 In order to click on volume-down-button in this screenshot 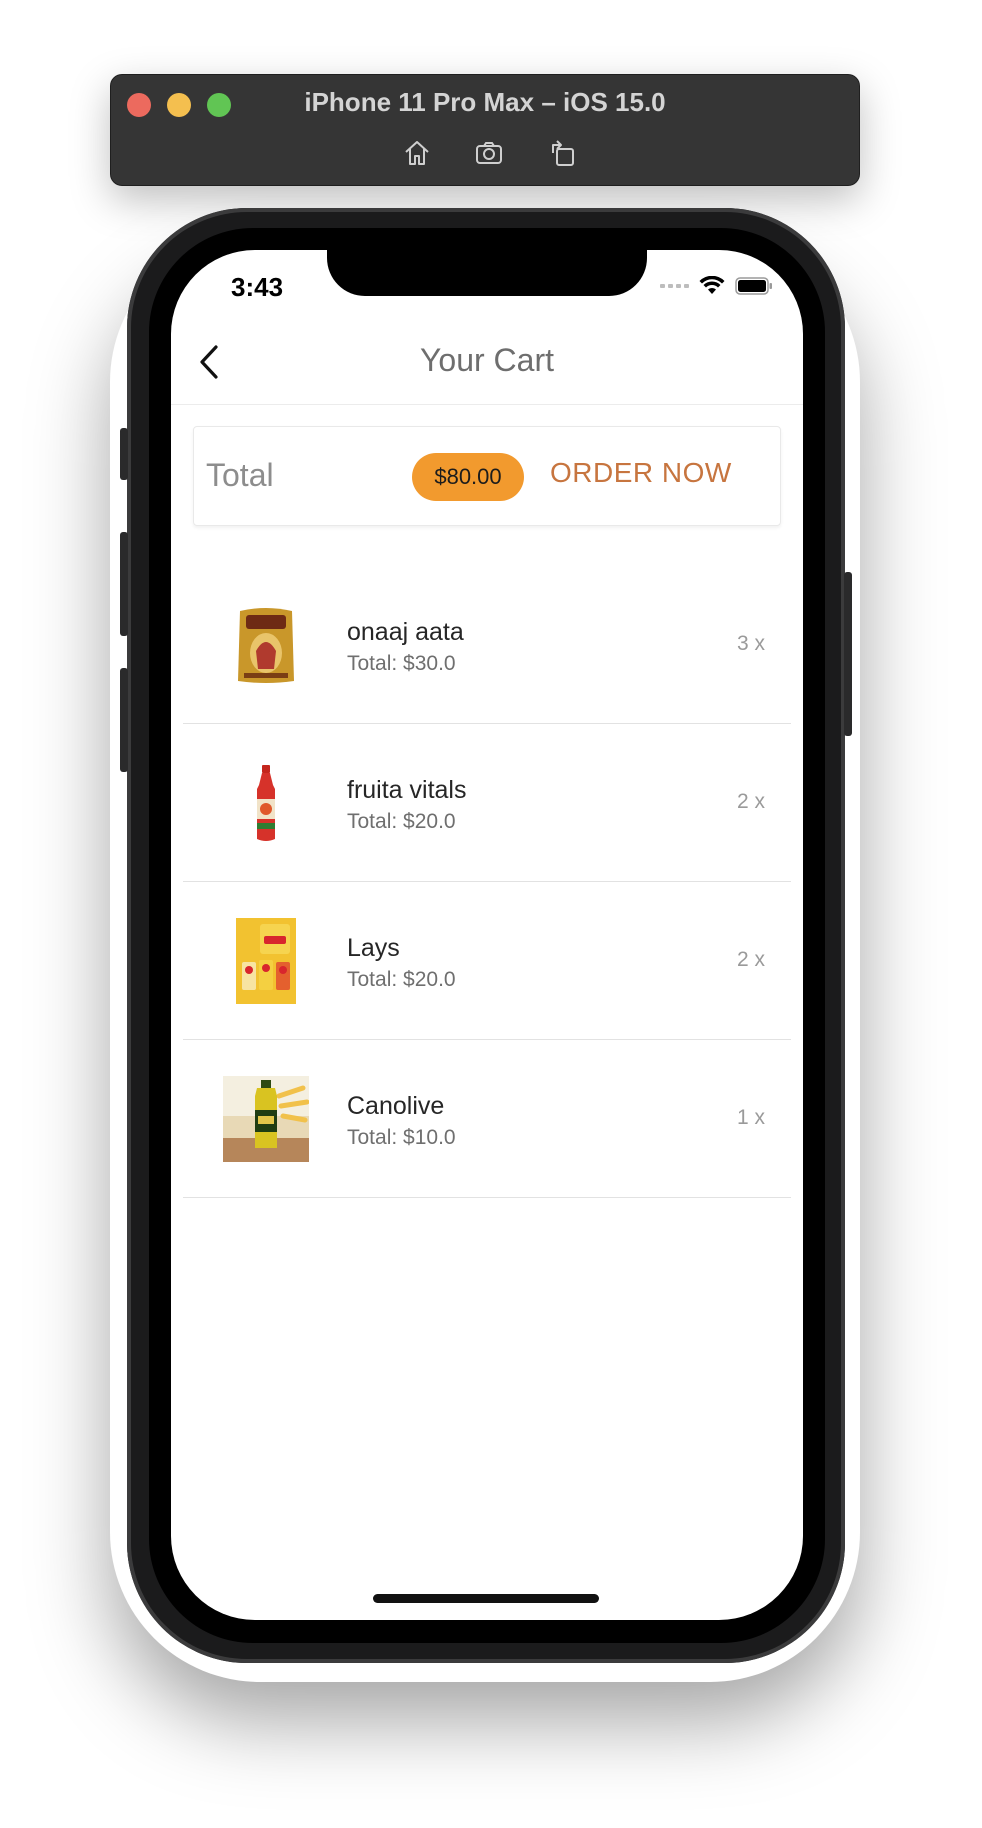, I will do `click(124, 720)`.